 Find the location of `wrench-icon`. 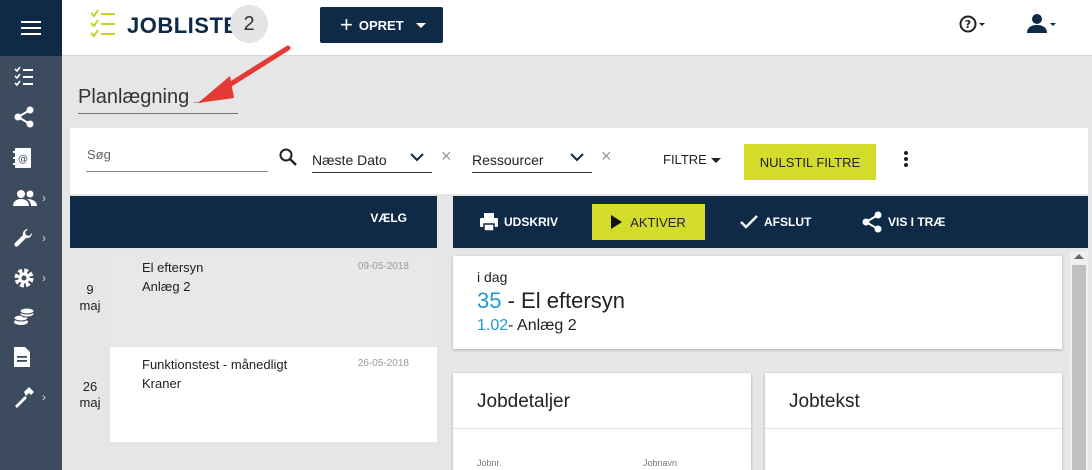

wrench-icon is located at coordinates (23, 237).